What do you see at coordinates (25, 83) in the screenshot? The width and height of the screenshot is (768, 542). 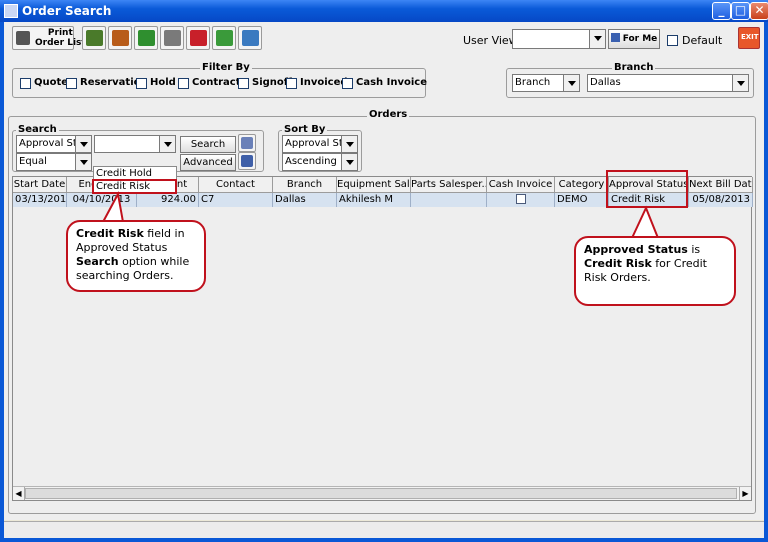 I see `filter-quote-checkbox` at bounding box center [25, 83].